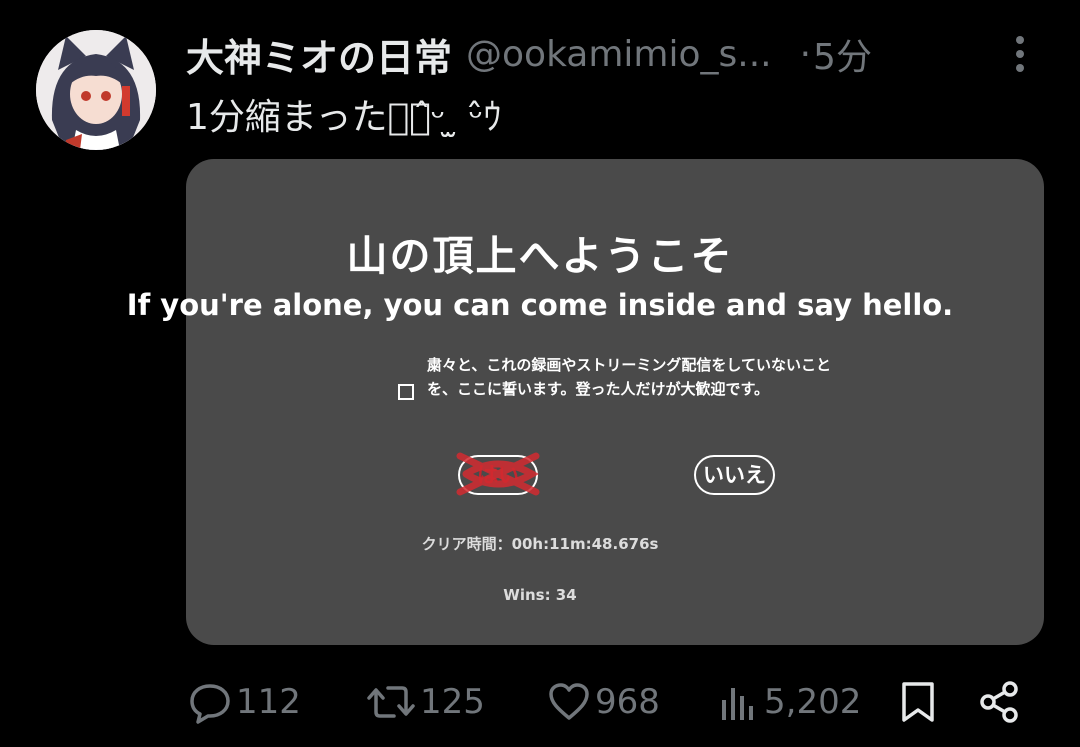  What do you see at coordinates (452, 702) in the screenshot?
I see `retweet-count: 125` at bounding box center [452, 702].